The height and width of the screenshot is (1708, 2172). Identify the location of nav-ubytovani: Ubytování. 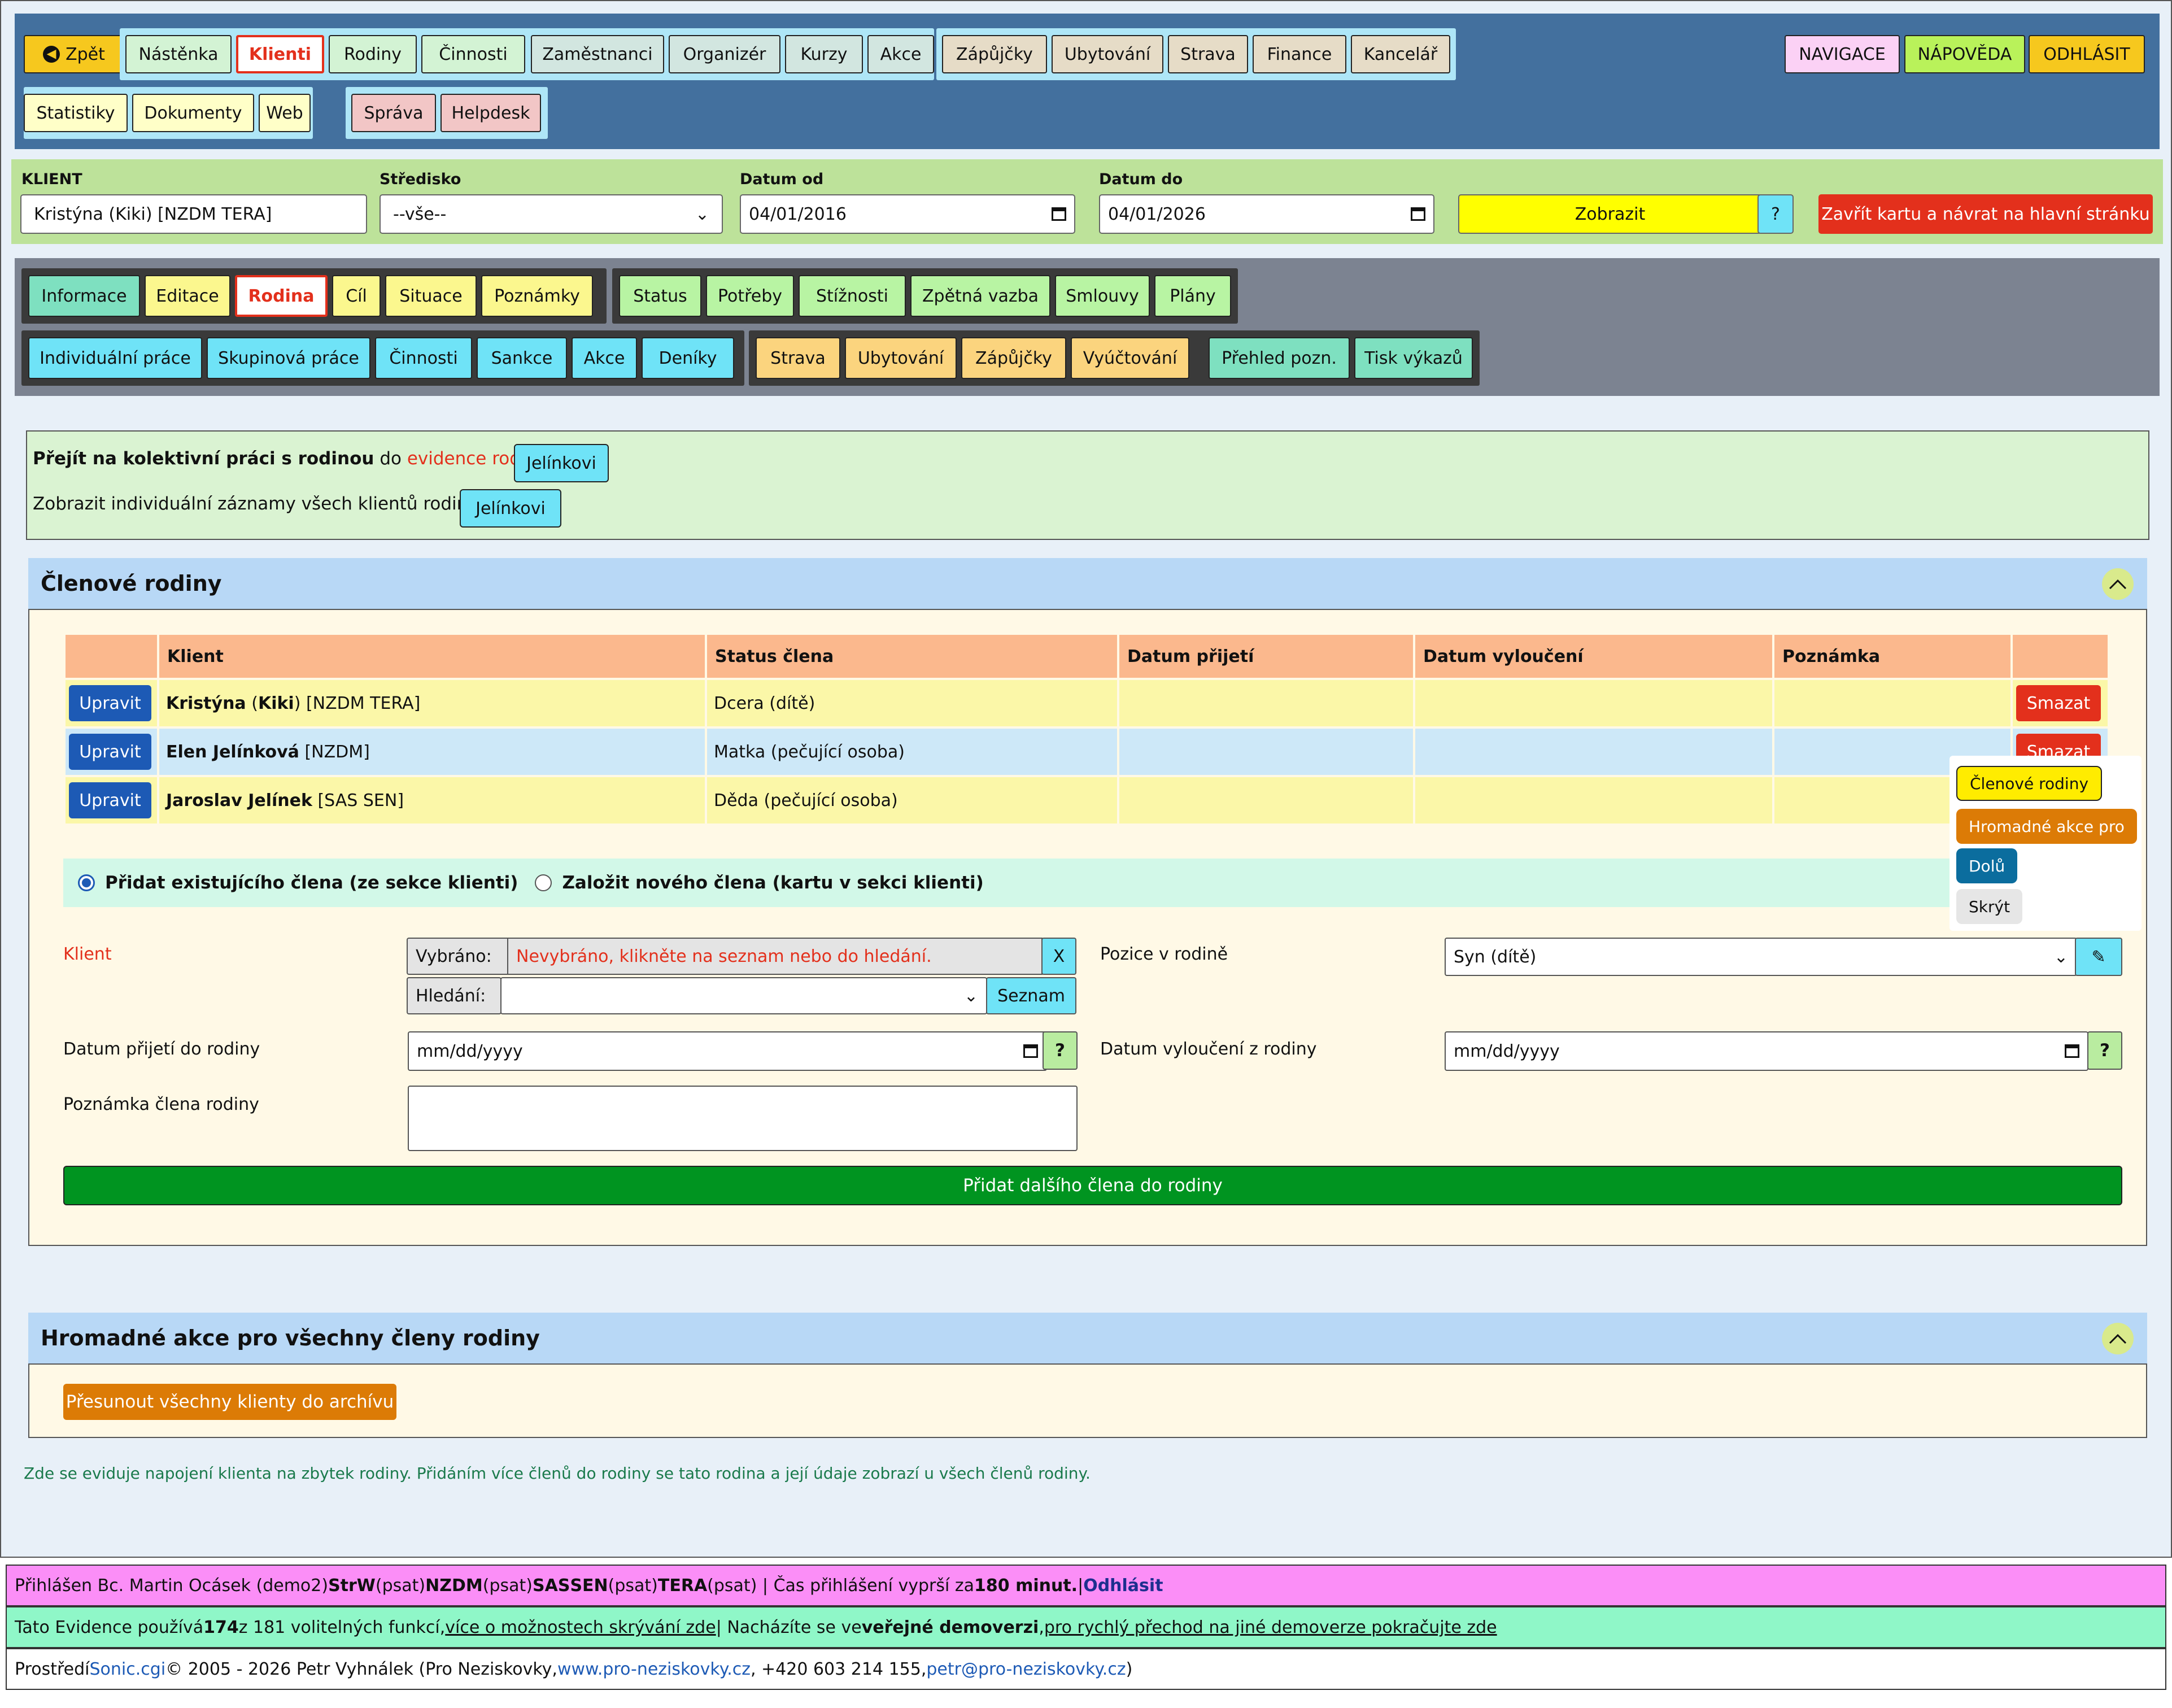
(1107, 54).